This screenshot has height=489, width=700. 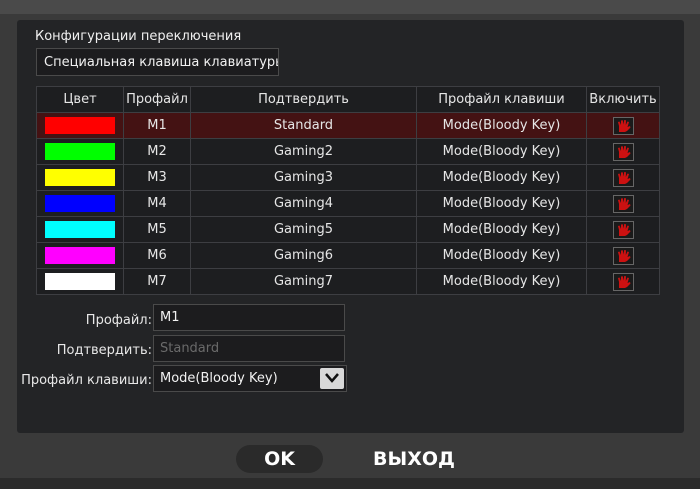 I want to click on config-title: Конфигурации переключения, so click(x=138, y=36).